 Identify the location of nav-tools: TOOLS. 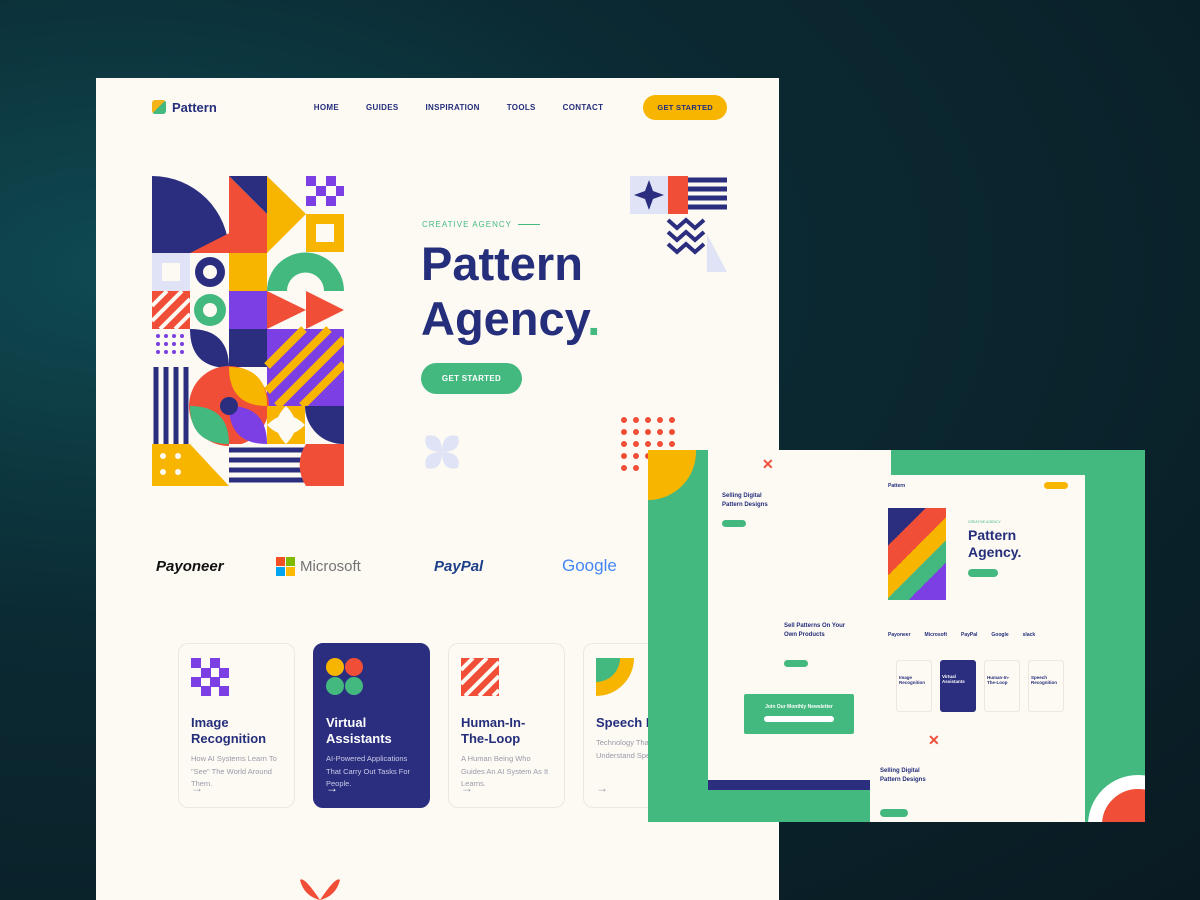
(521, 107).